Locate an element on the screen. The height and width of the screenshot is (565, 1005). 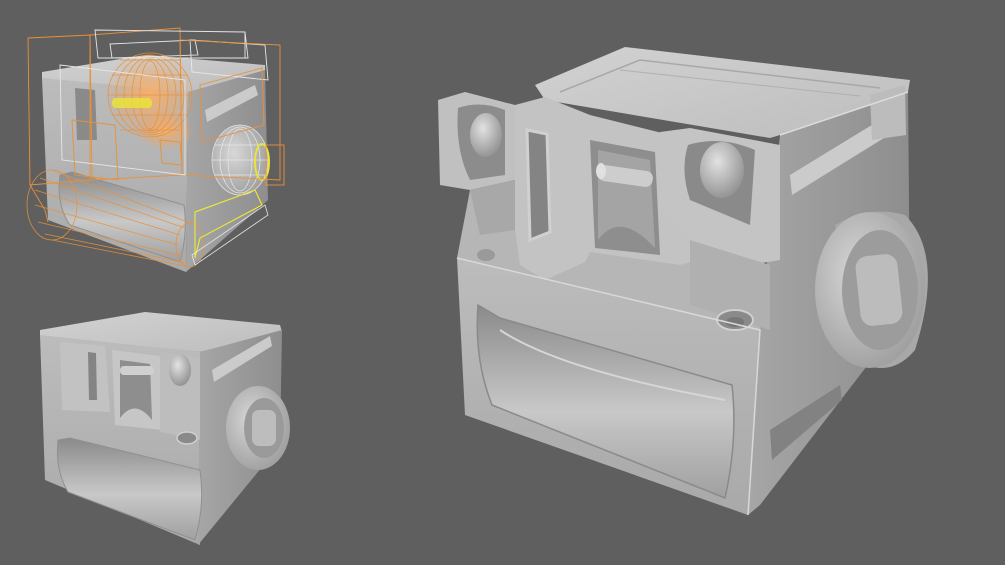
shaft-highlight is located at coordinates (132, 103).